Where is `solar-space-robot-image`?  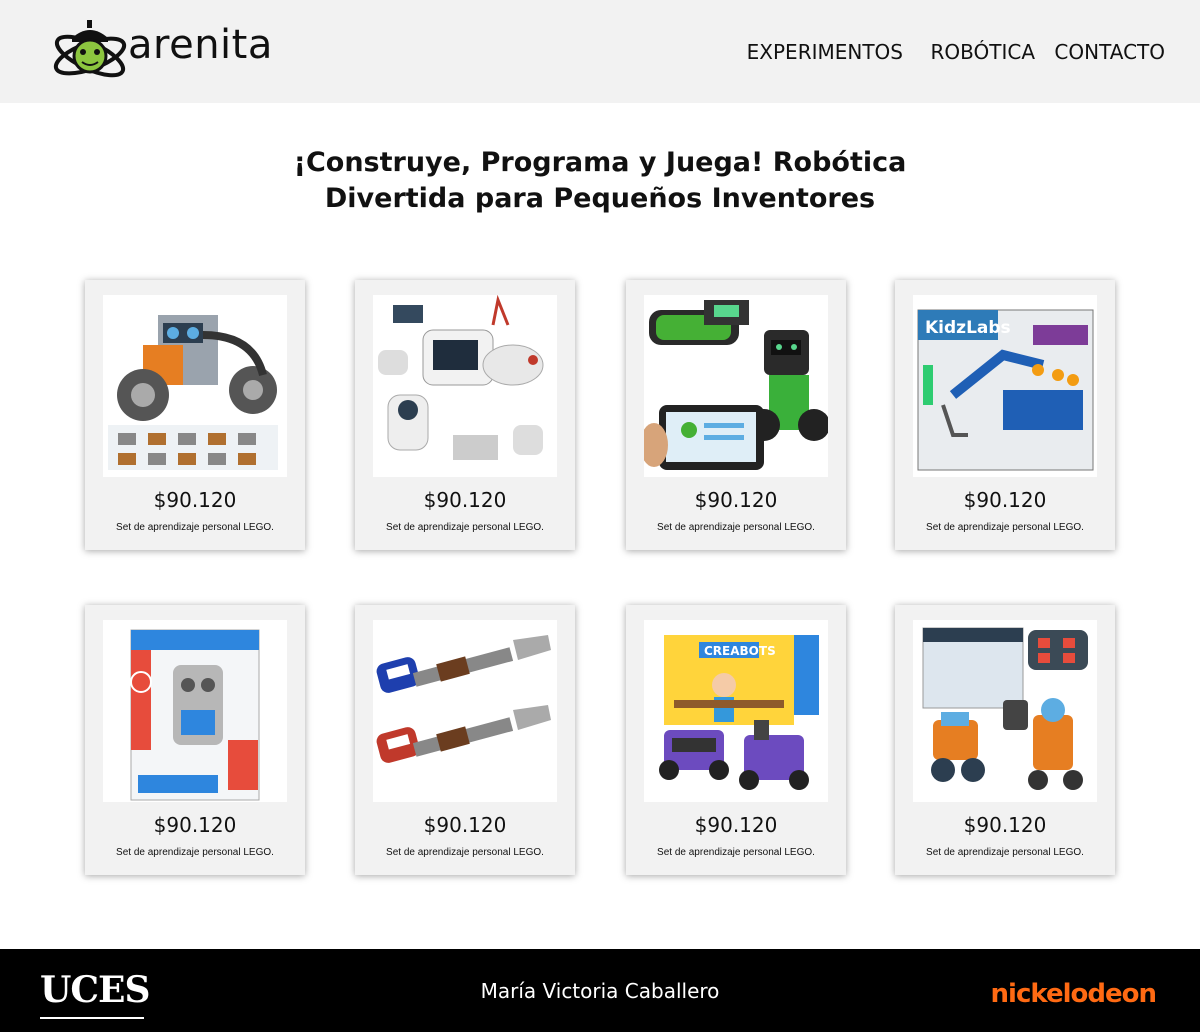
solar-space-robot-image is located at coordinates (465, 386).